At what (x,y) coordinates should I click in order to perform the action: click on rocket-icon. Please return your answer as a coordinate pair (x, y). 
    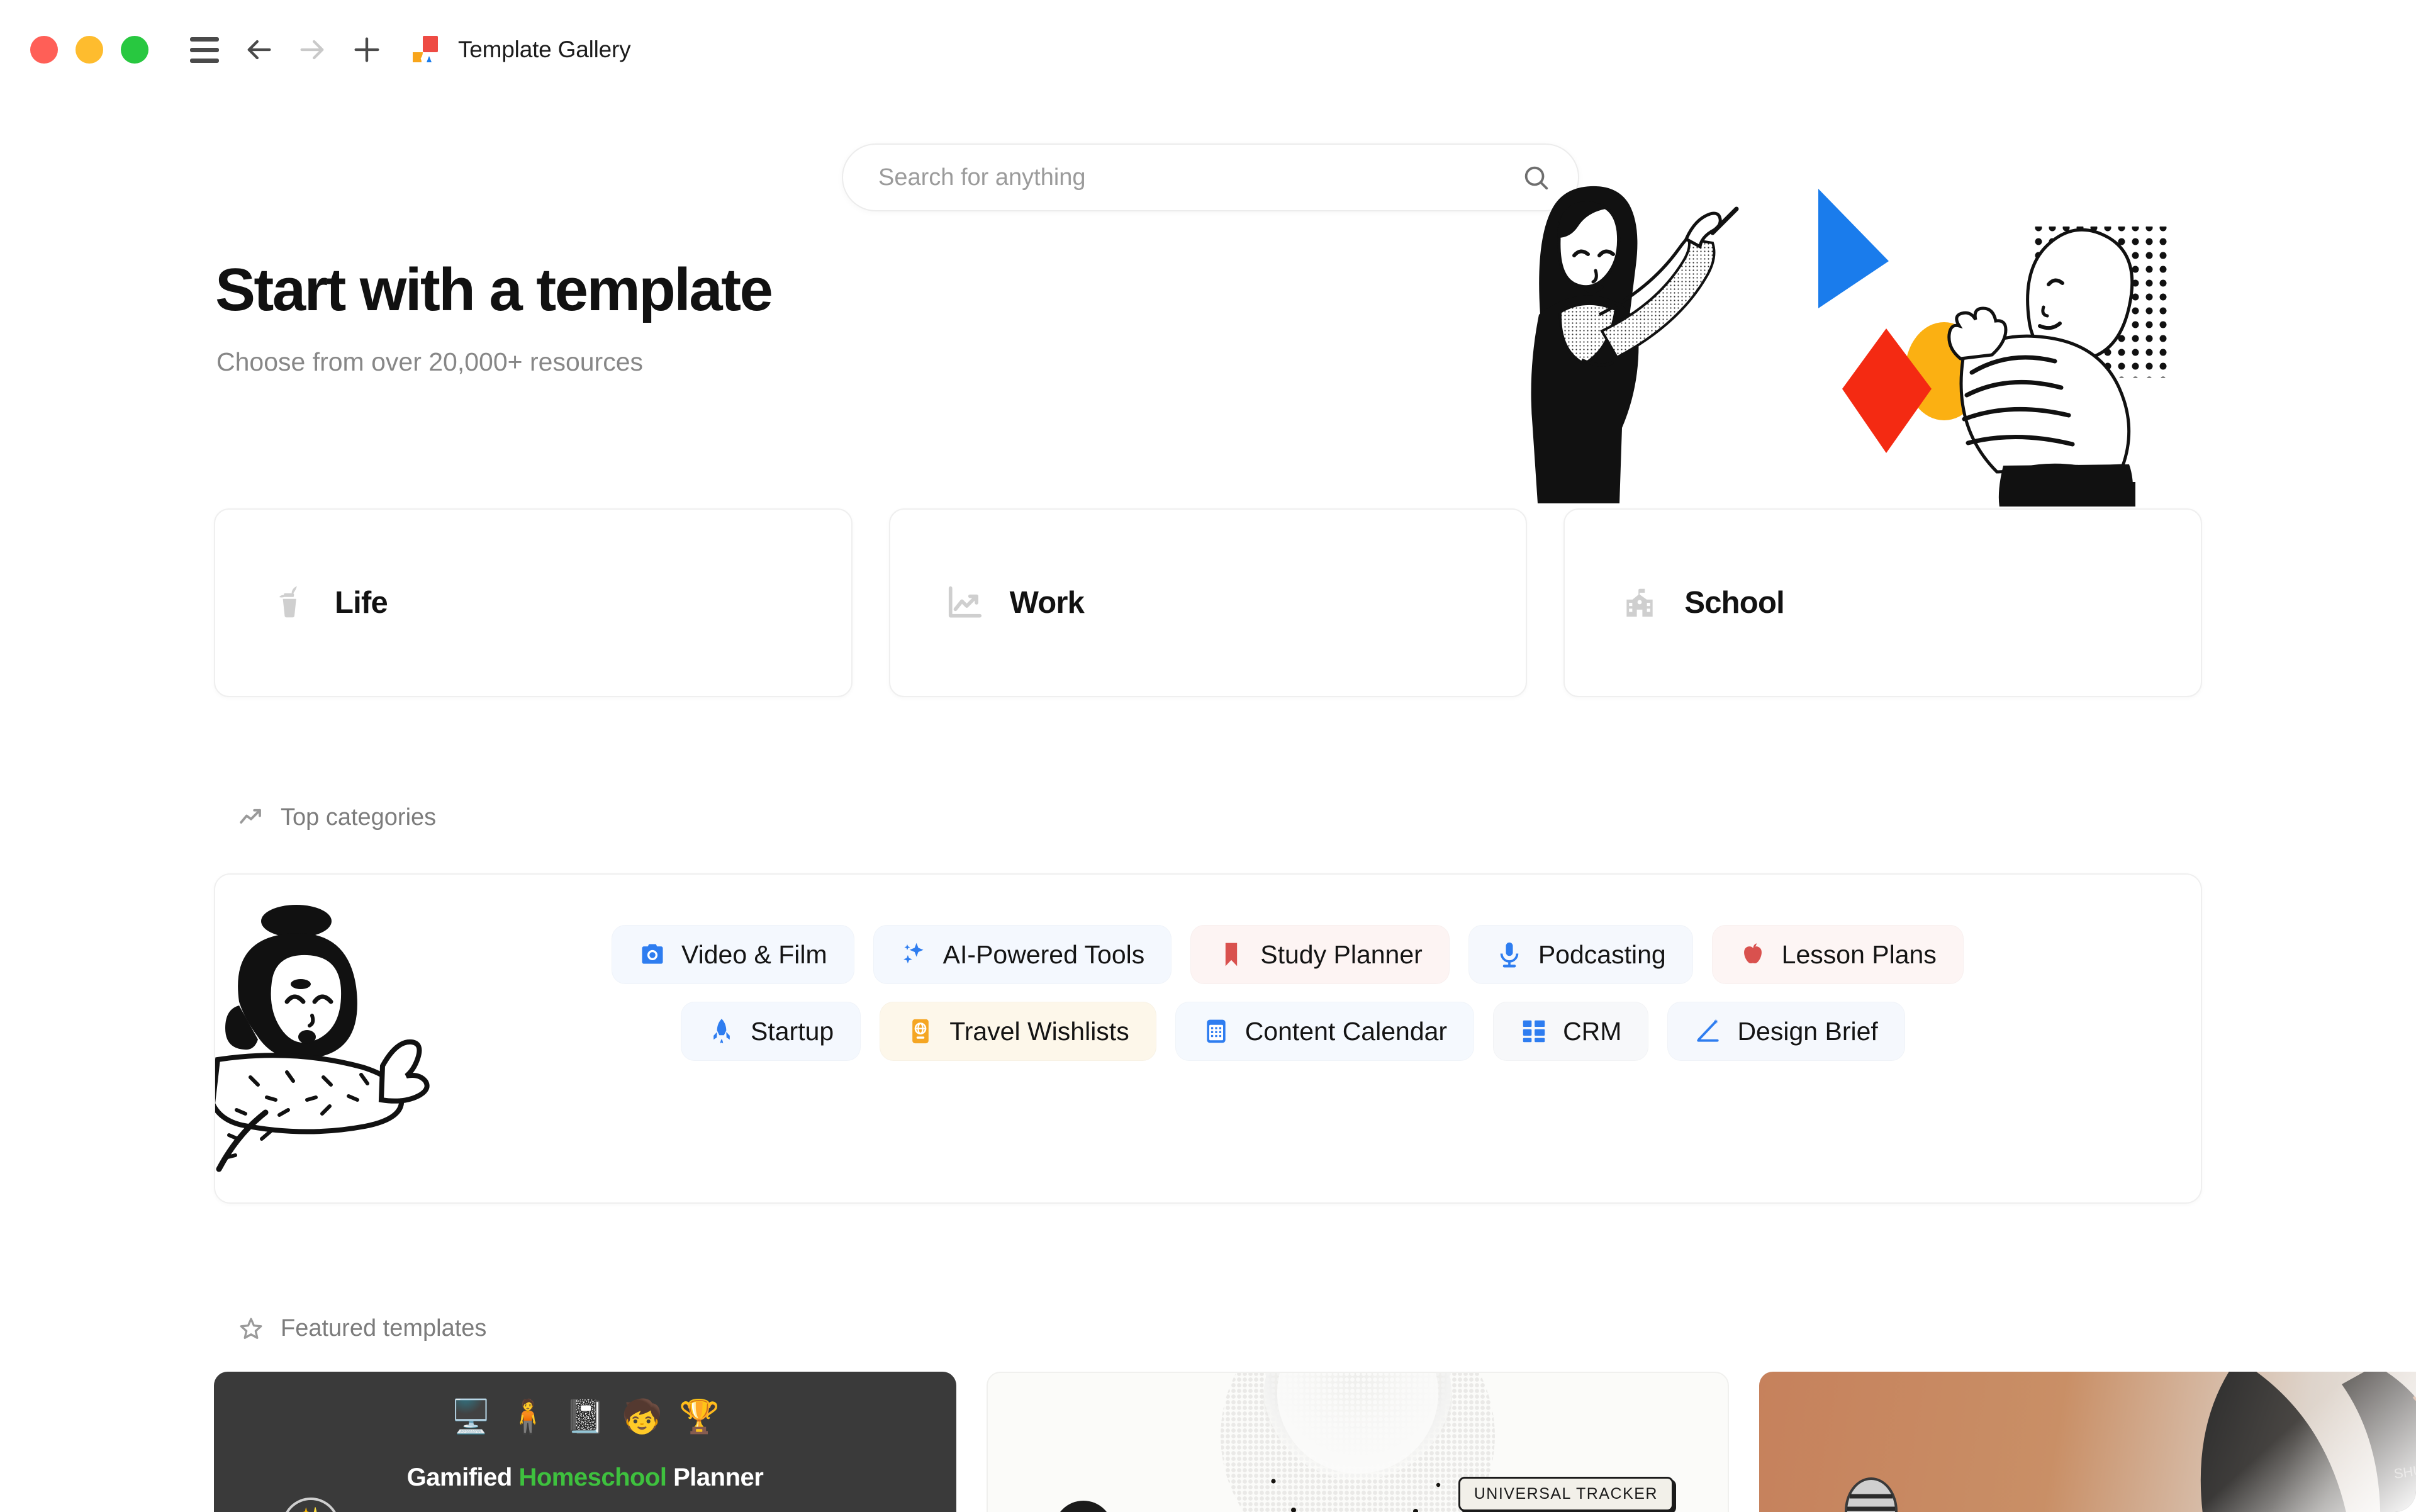
    Looking at the image, I should click on (721, 1031).